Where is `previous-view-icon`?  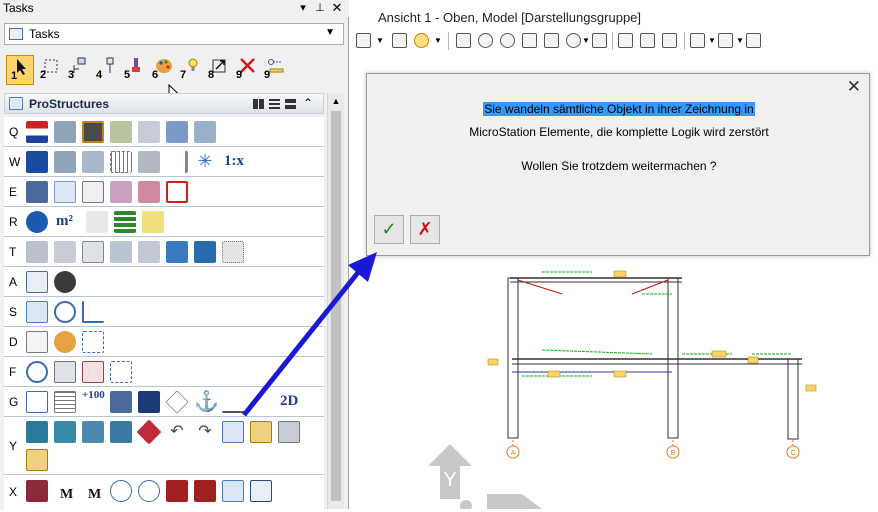
previous-view-icon is located at coordinates (647, 40).